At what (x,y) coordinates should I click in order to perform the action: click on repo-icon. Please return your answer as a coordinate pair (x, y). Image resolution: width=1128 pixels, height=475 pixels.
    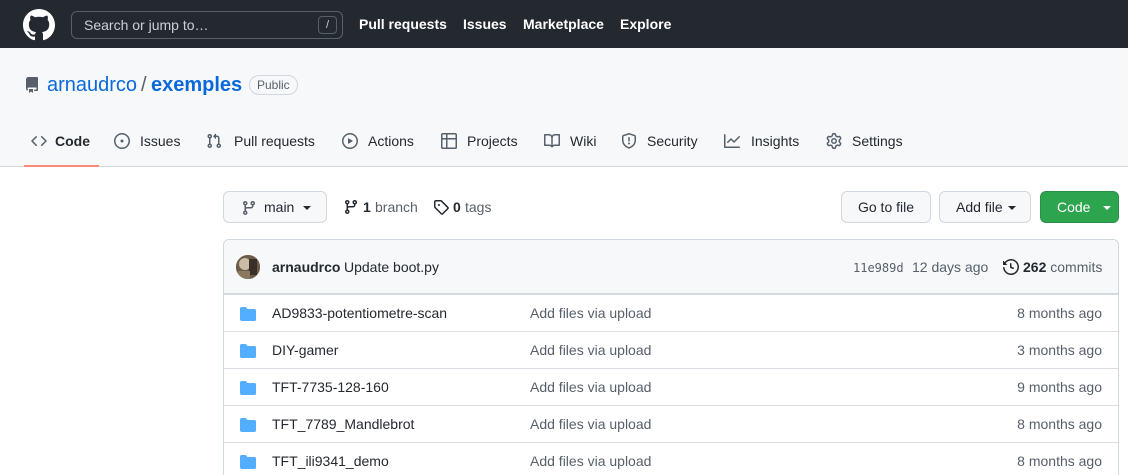
    Looking at the image, I should click on (31, 85).